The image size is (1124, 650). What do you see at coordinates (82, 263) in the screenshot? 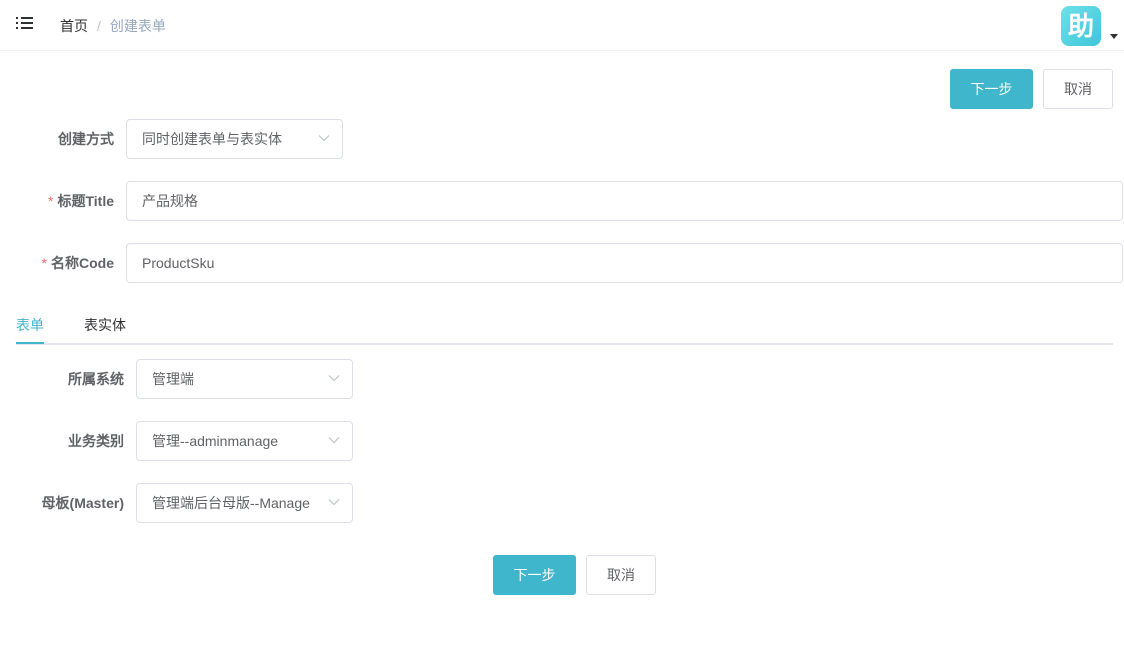
I see `code-label-text: 名称Code` at bounding box center [82, 263].